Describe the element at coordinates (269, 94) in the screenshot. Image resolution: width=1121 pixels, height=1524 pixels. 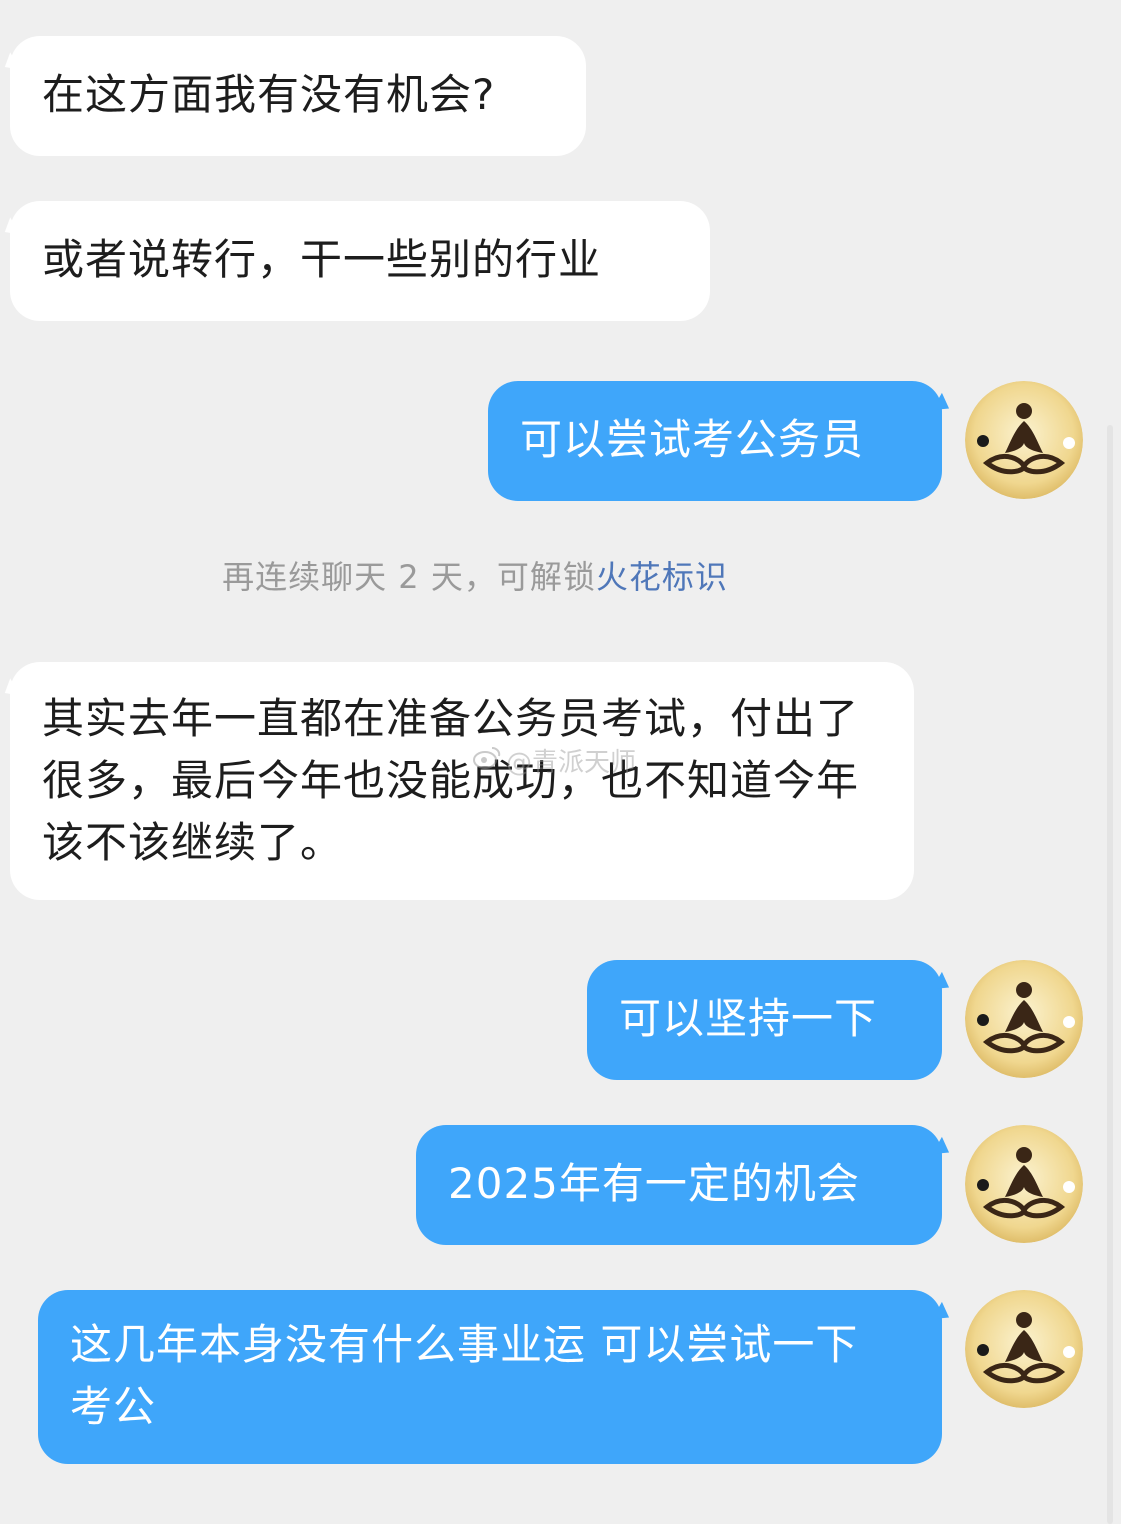
I see `message-text: 在这方面我有没有机会?` at that location.